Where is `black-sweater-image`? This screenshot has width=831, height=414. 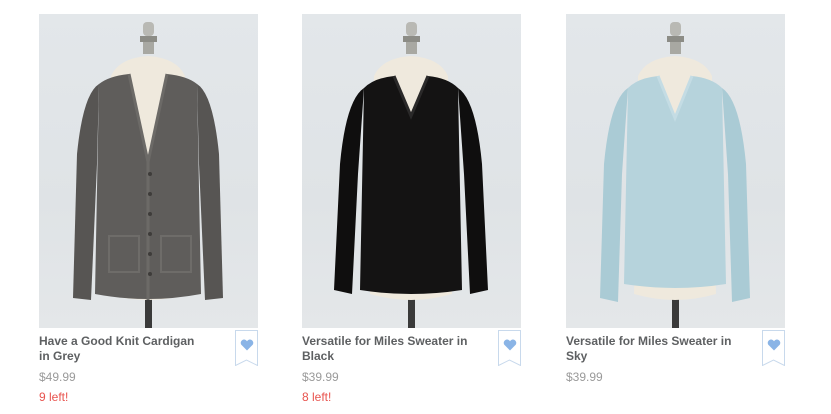
black-sweater-image is located at coordinates (411, 175).